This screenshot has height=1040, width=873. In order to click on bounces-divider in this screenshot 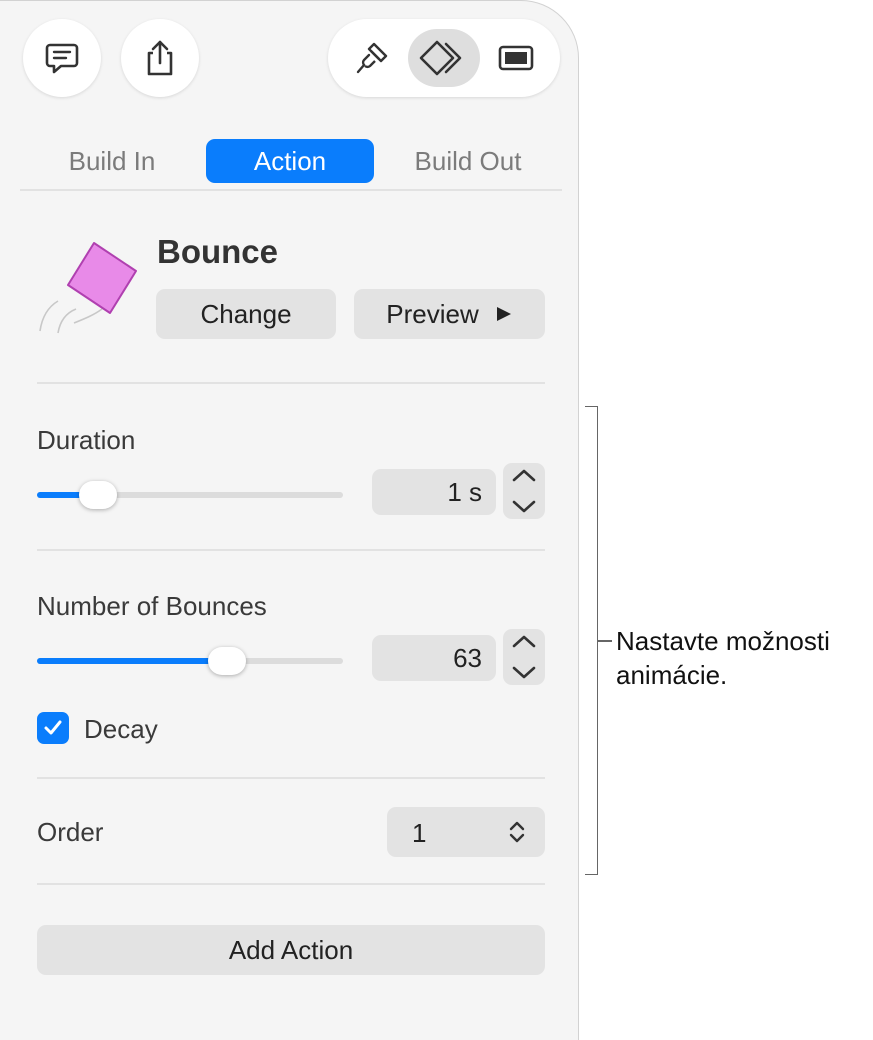, I will do `click(291, 778)`.